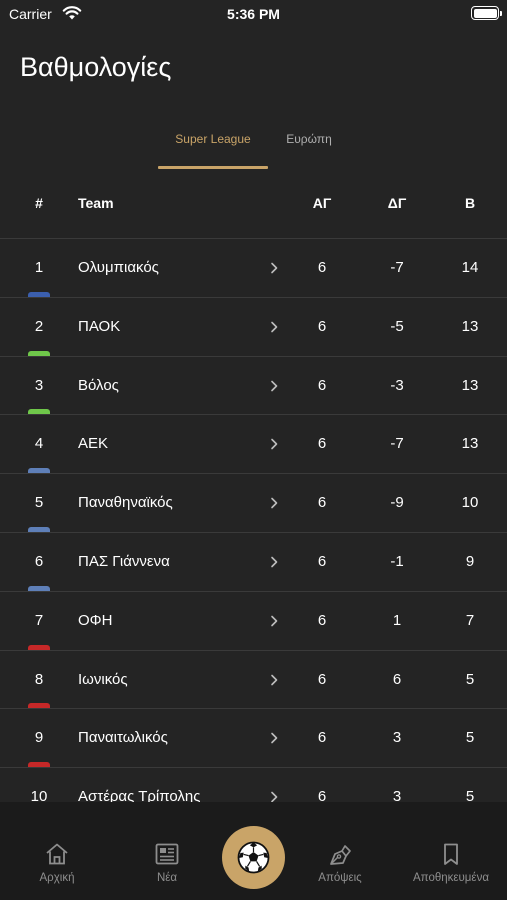 Image resolution: width=507 pixels, height=900 pixels. I want to click on table-row: 1 Ολυμπιακός 6 -7 14, so click(253, 267).